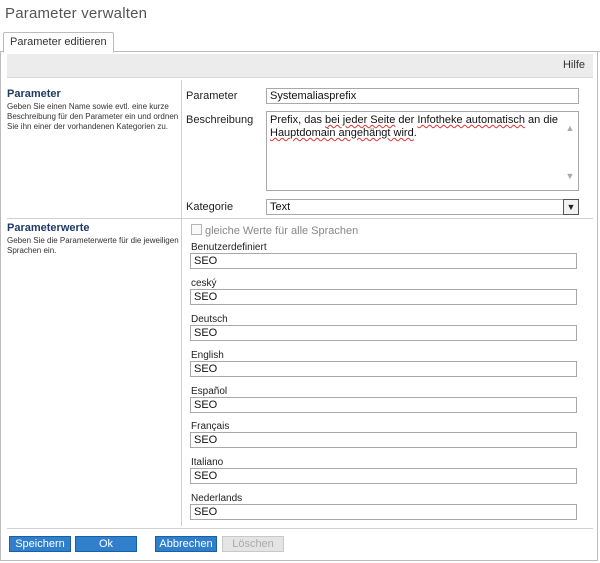 Image resolution: width=600 pixels, height=563 pixels. What do you see at coordinates (212, 96) in the screenshot?
I see `parameter-name-label: Parameter` at bounding box center [212, 96].